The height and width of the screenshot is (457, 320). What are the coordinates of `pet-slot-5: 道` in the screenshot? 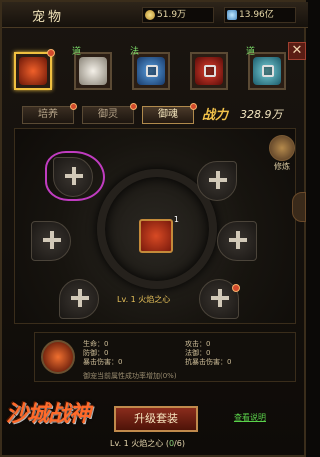 It's located at (266, 68).